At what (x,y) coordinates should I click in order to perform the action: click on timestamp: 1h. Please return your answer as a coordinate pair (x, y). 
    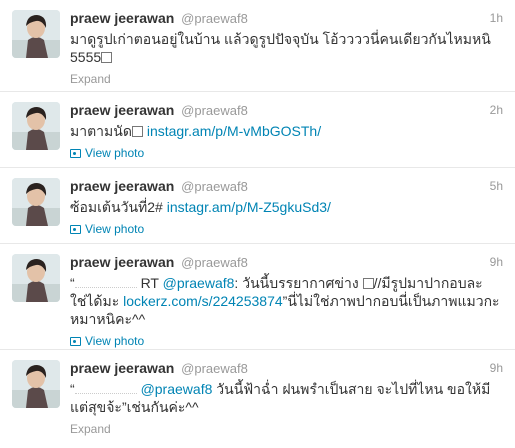
    Looking at the image, I should click on (496, 18).